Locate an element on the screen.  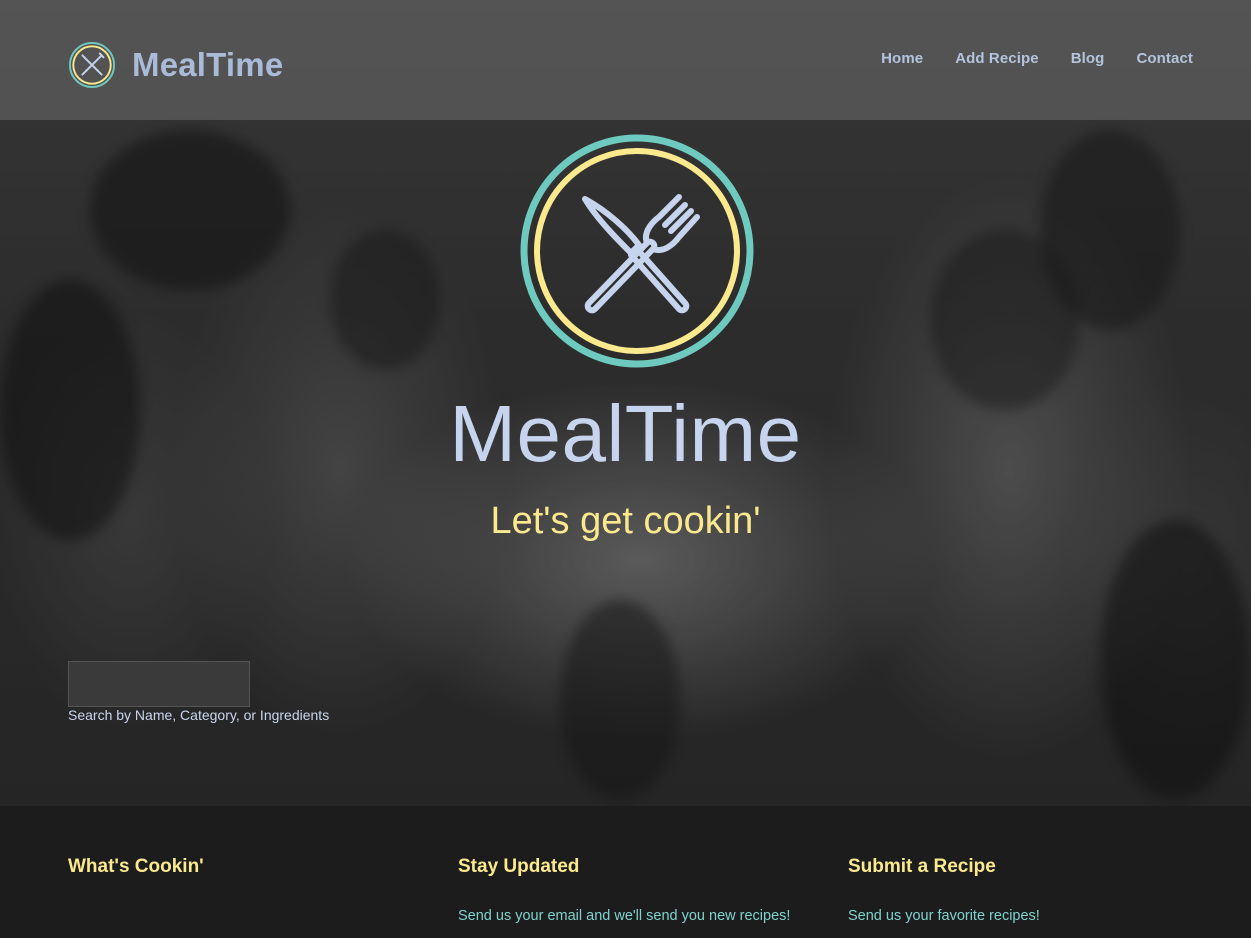
nav-add-recipe-link: Add Recipe is located at coordinates (997, 58).